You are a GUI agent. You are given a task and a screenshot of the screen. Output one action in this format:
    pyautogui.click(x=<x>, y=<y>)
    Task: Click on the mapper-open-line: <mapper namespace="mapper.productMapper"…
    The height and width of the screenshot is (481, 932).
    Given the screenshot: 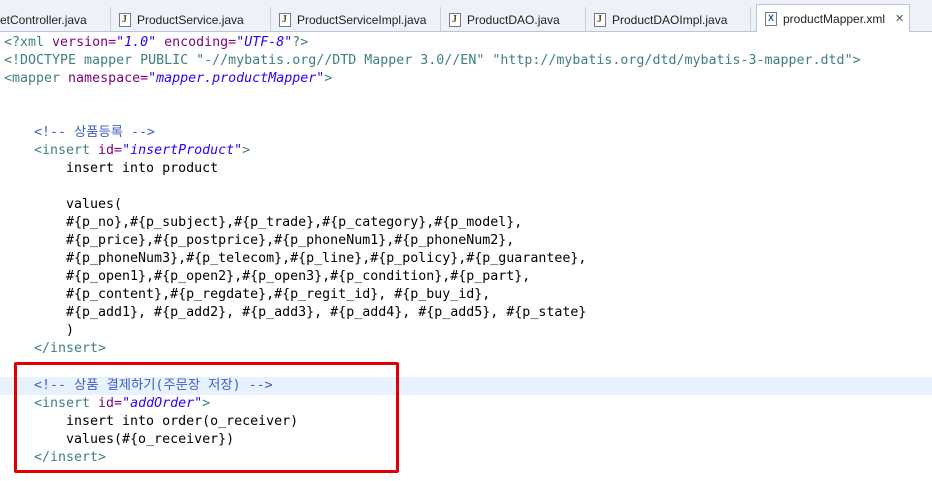 What is the action you would take?
    pyautogui.click(x=168, y=78)
    